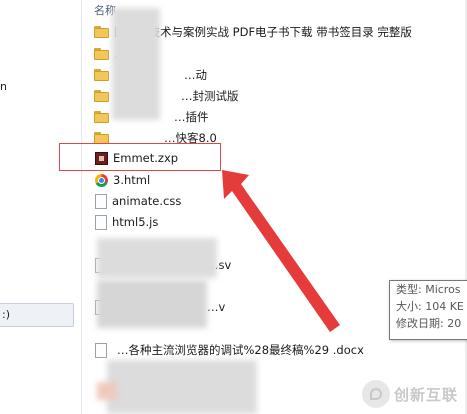 The width and height of the screenshot is (467, 414). I want to click on watermark-text: 创新互联, so click(426, 394).